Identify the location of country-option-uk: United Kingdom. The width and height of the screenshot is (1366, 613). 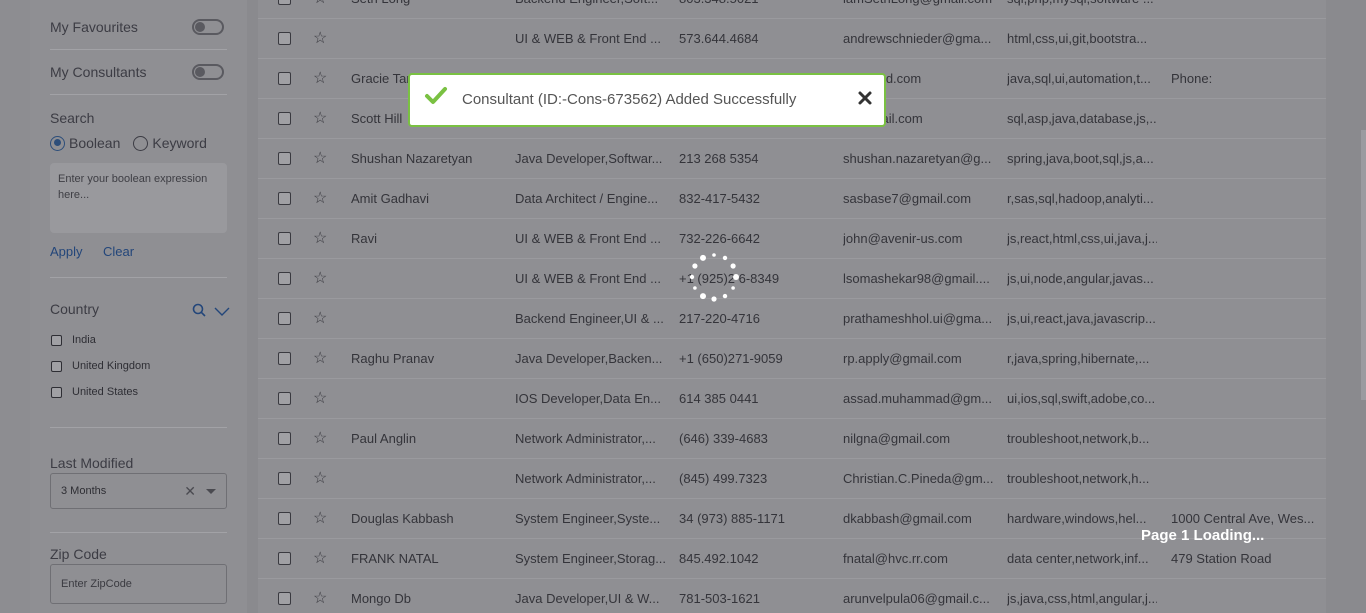
(100, 366).